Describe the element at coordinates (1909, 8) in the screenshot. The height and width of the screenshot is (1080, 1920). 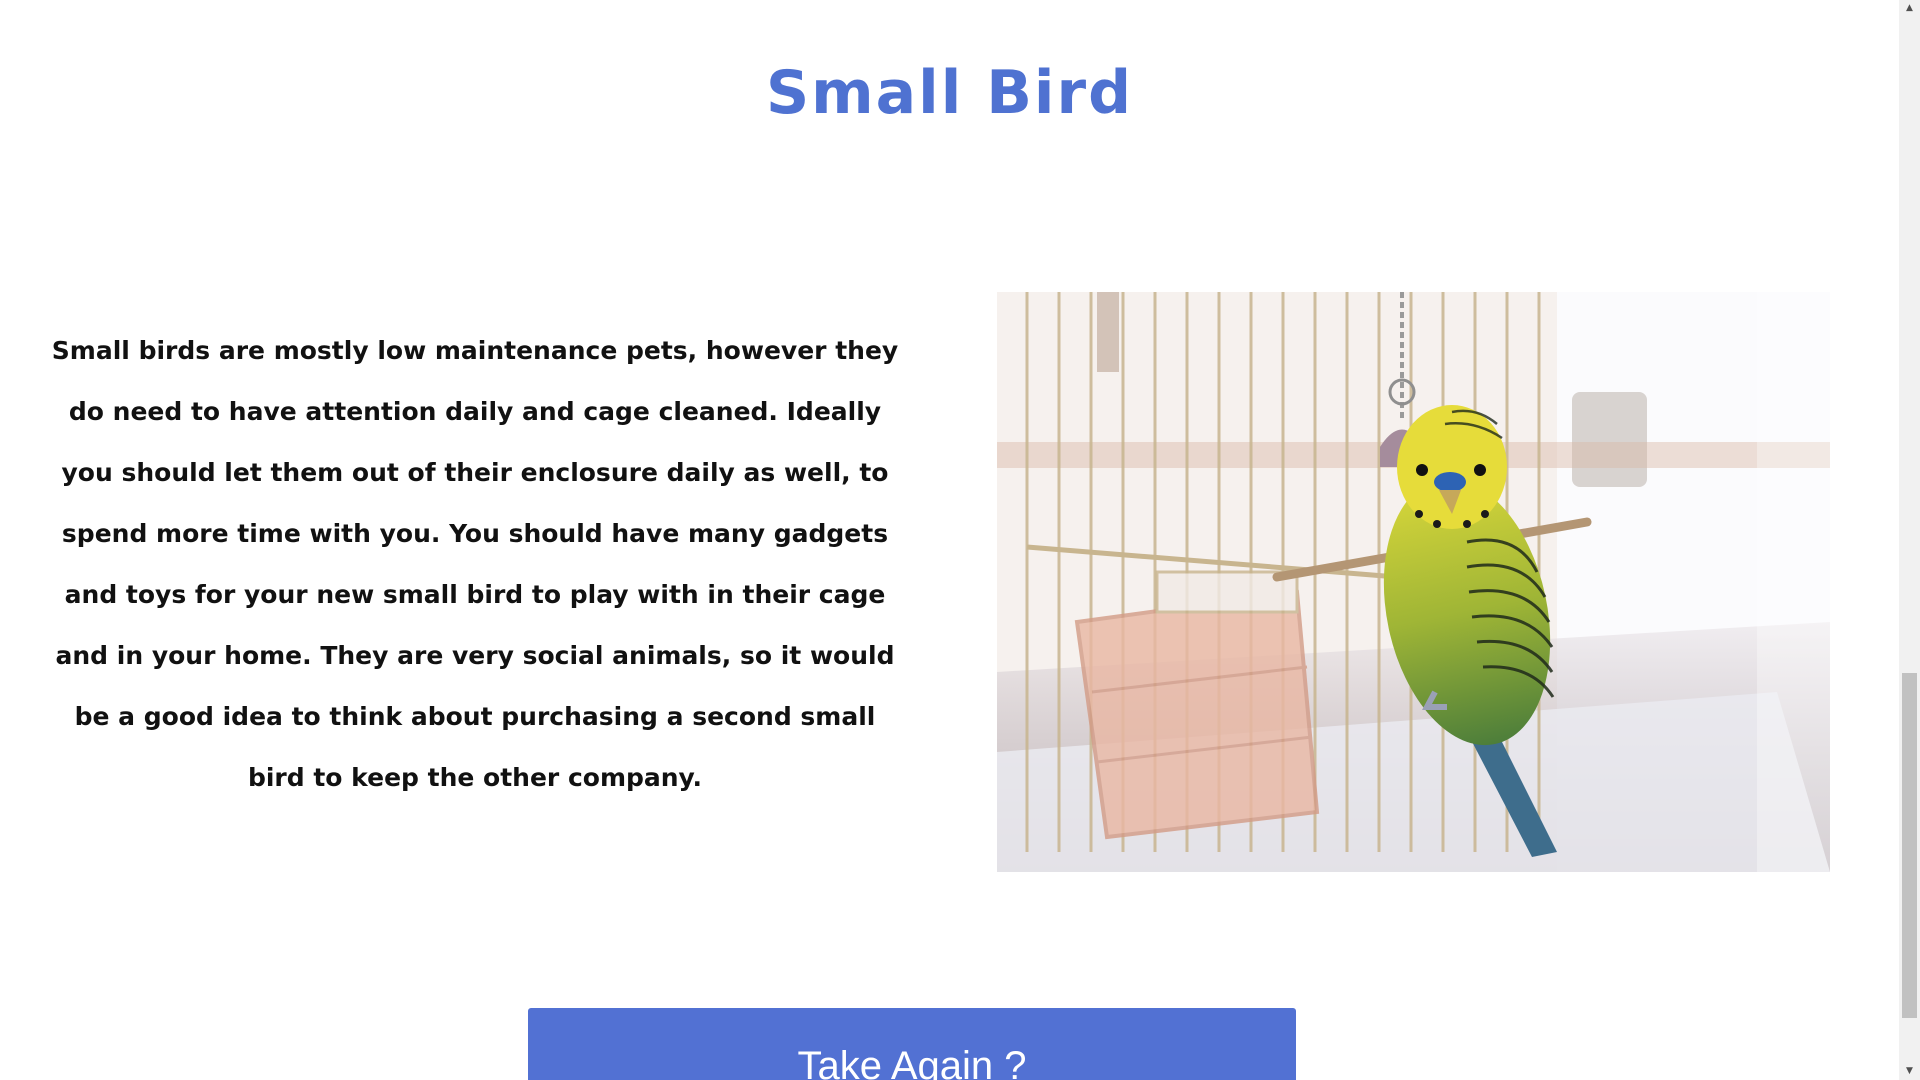
I see `arrow-up-icon: ▲` at that location.